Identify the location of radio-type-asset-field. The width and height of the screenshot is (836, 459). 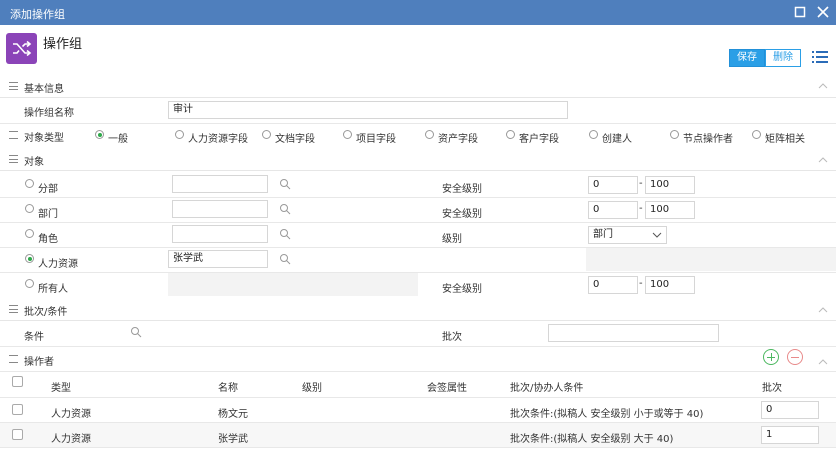
(429, 134).